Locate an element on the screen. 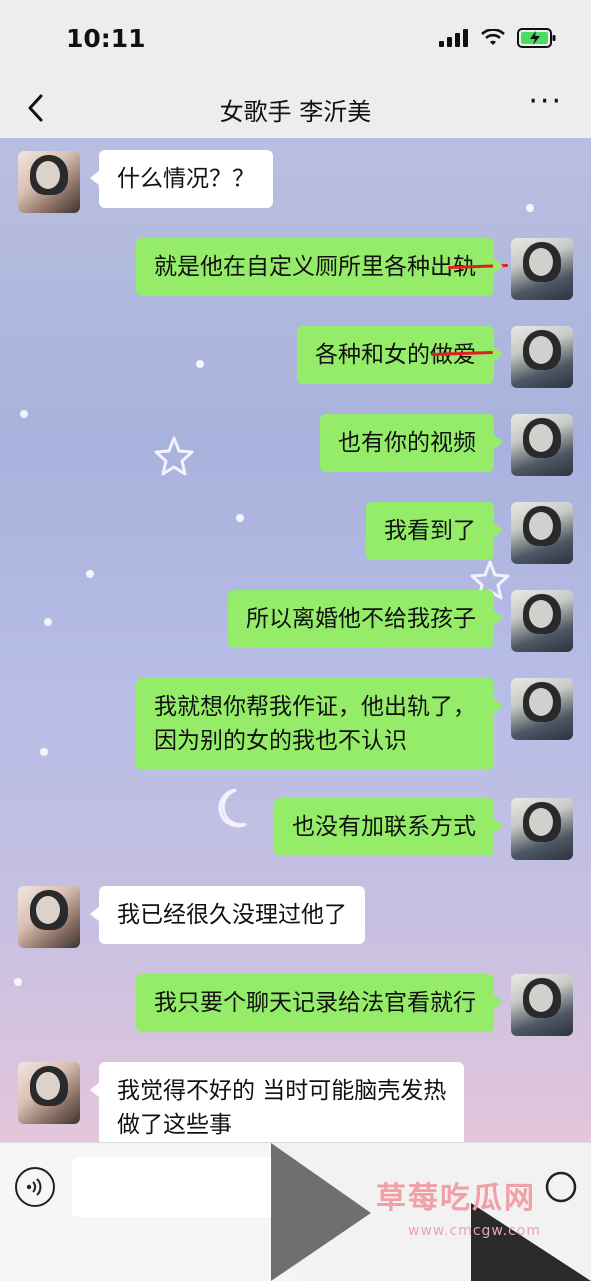  message-bubble: 我只要个聊天记录给法官看就行 is located at coordinates (319, 1003).